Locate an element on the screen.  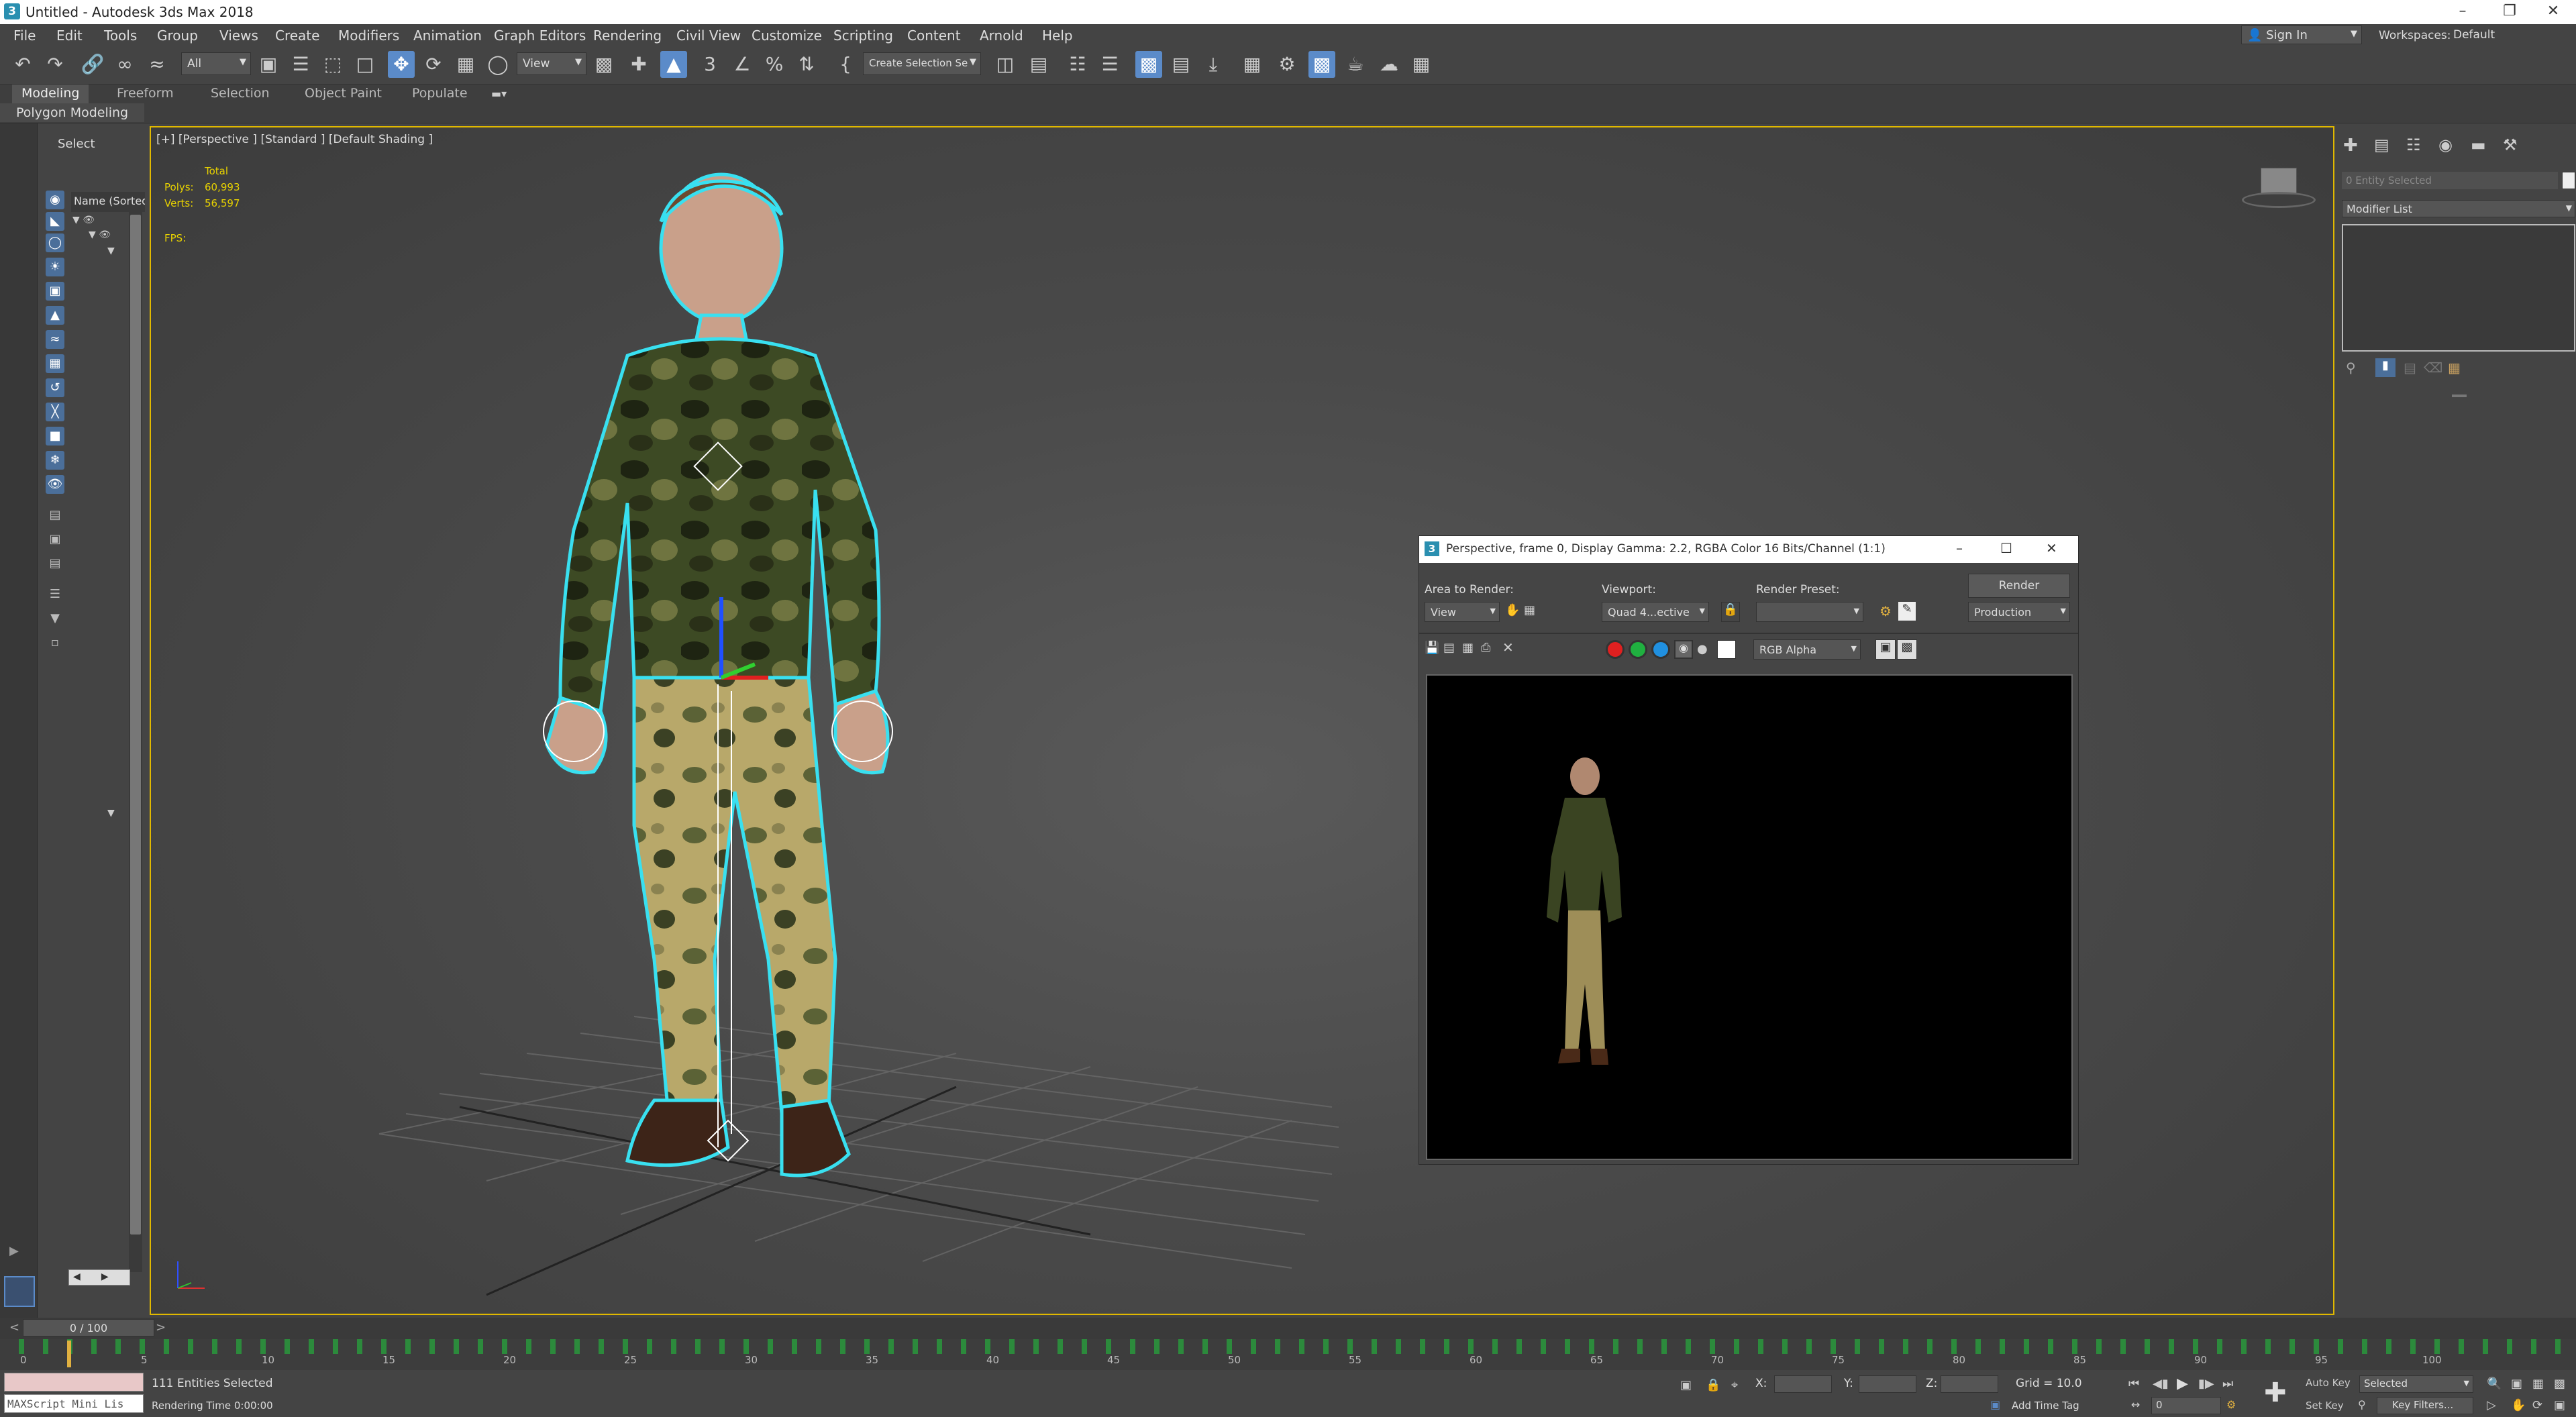
find-icon: ▤ is located at coordinates (55, 515).